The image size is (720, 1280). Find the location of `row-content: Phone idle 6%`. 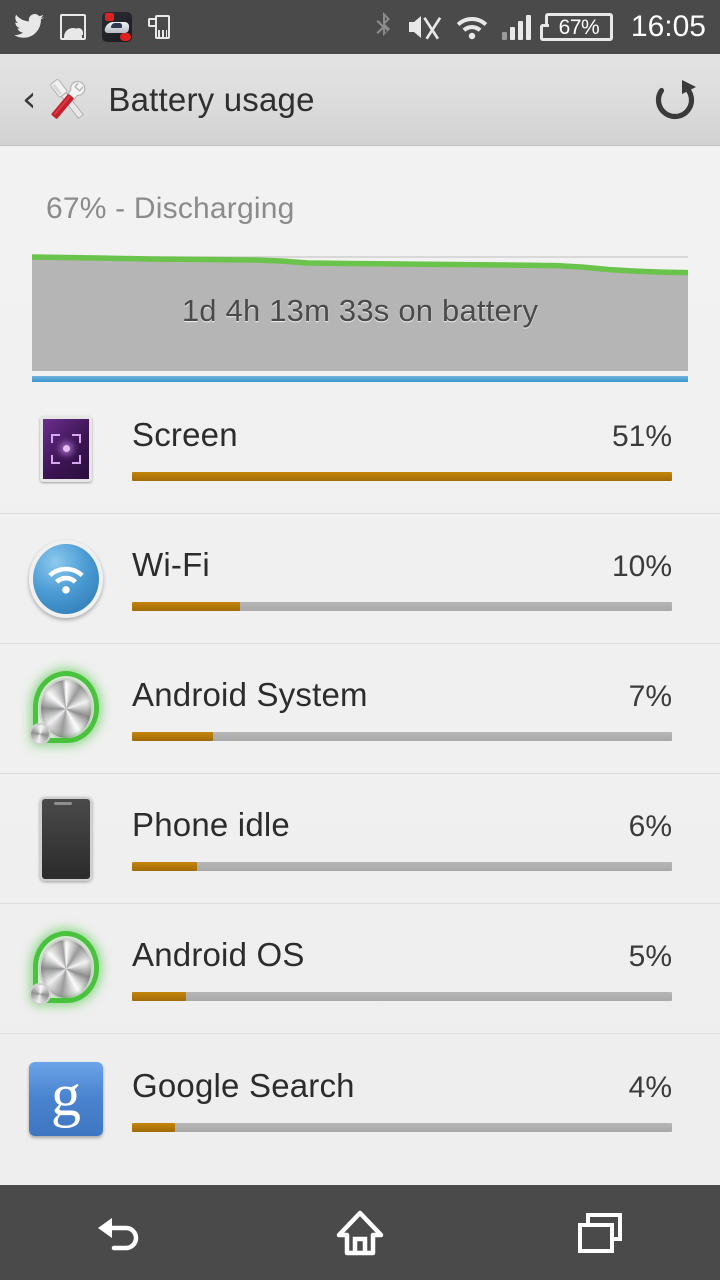

row-content: Phone idle 6% is located at coordinates (426, 838).